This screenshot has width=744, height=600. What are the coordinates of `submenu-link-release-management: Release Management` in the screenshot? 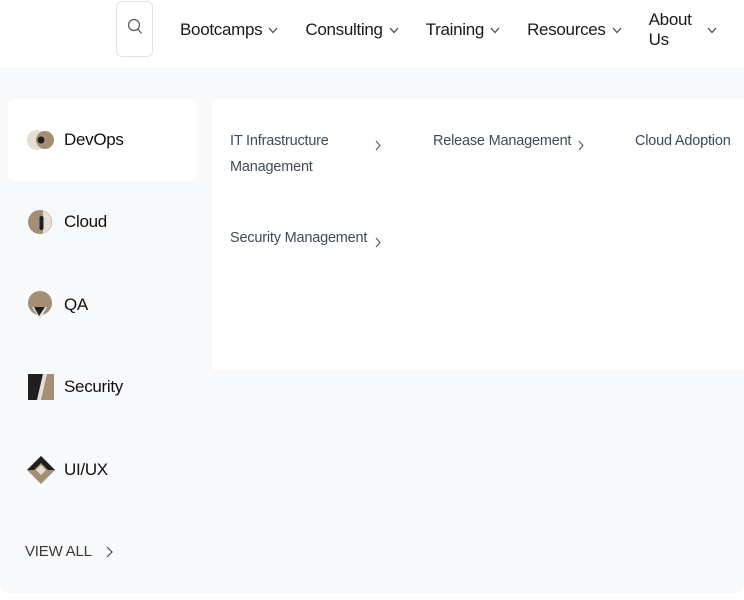 It's located at (513, 141).